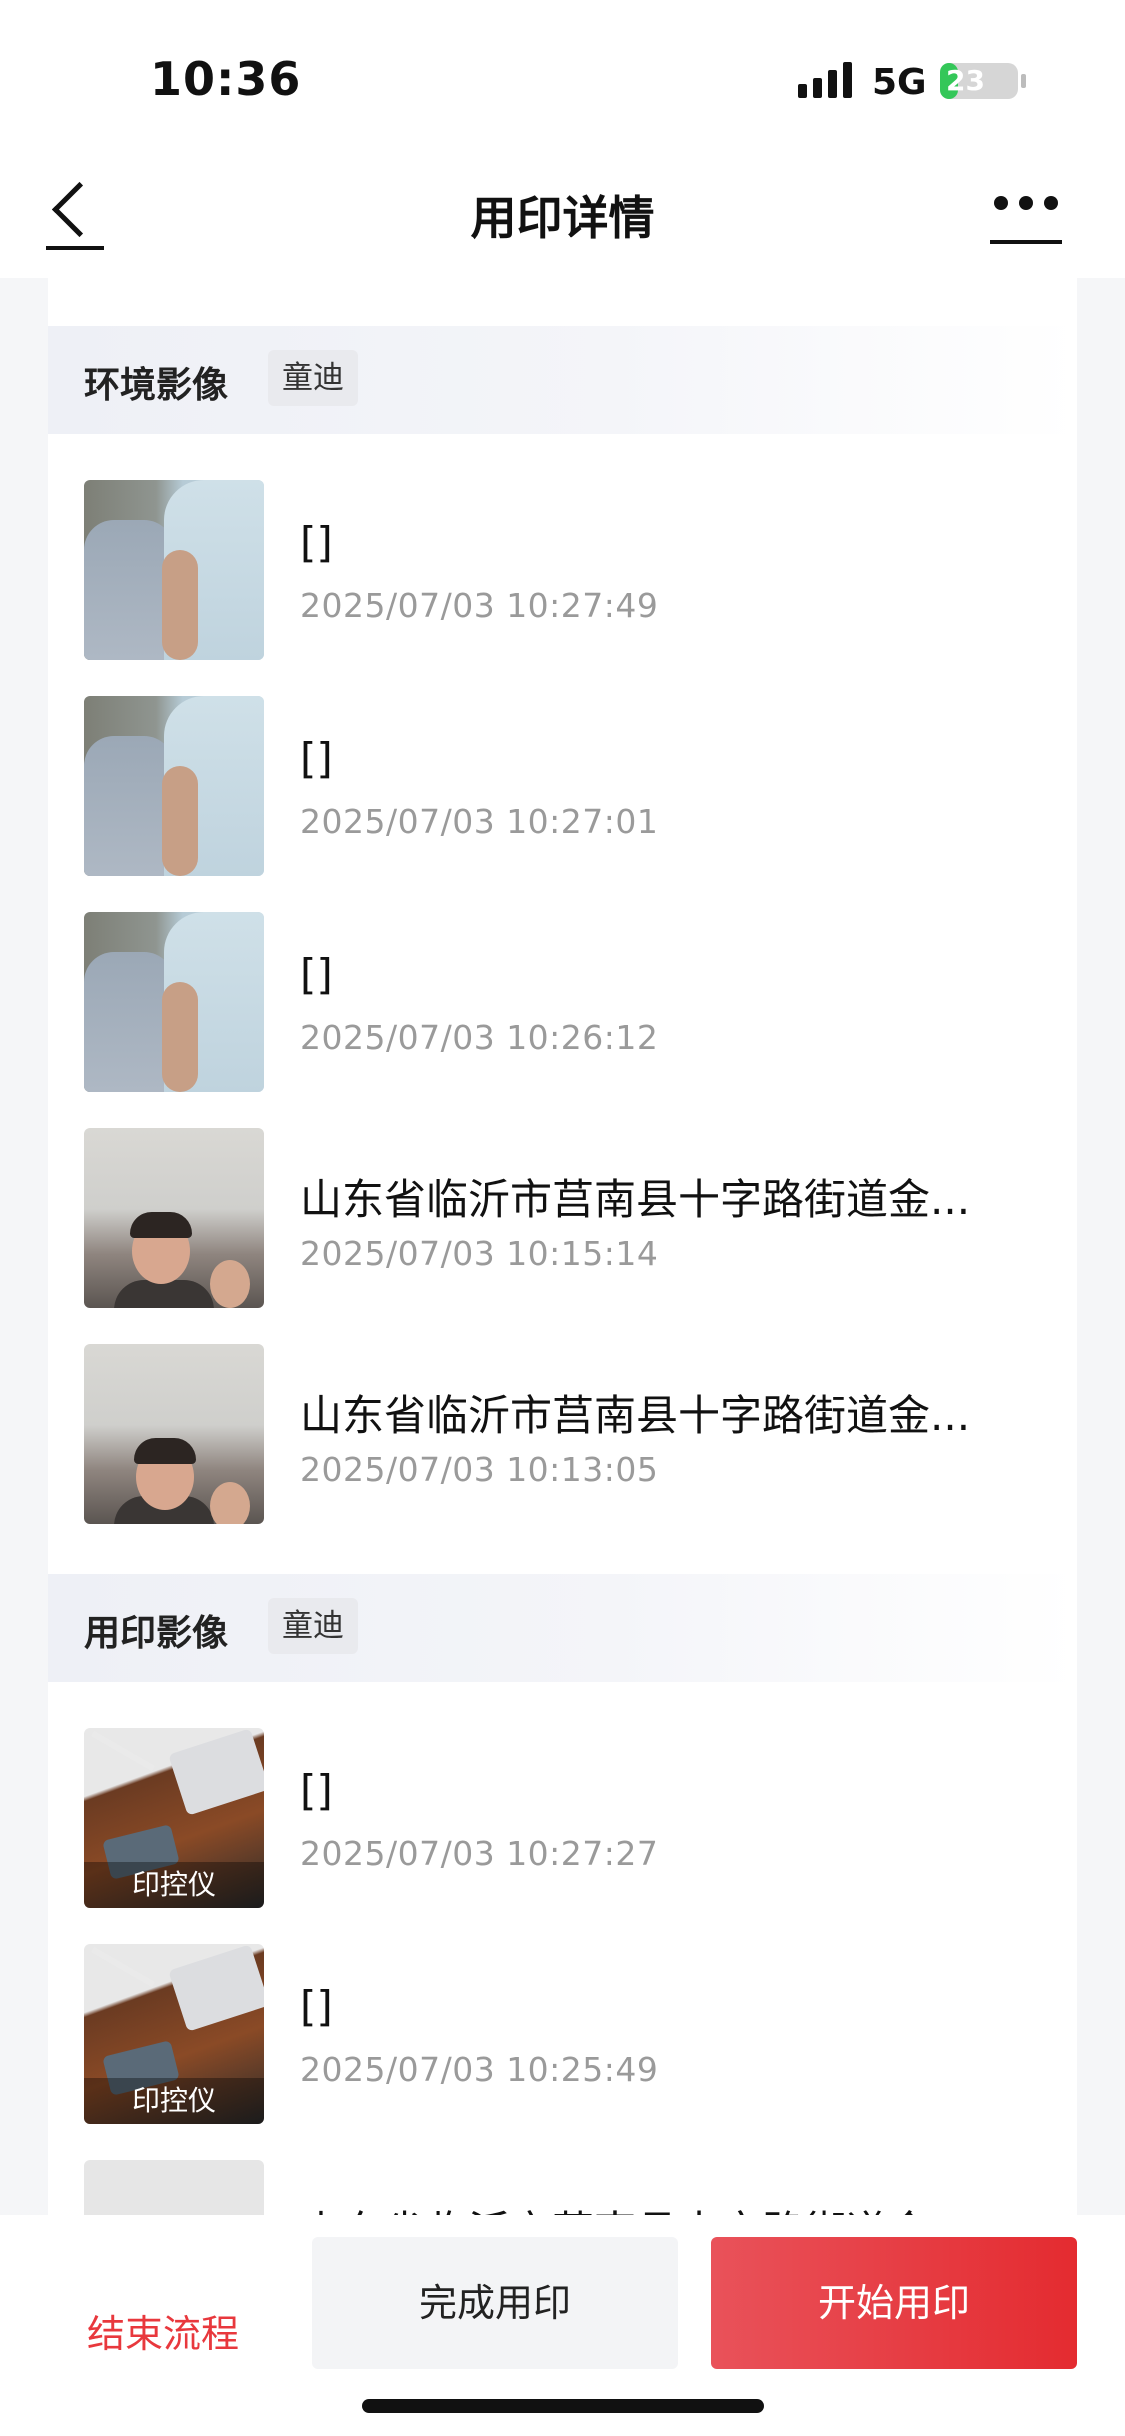  What do you see at coordinates (1026, 220) in the screenshot?
I see `more-icon` at bounding box center [1026, 220].